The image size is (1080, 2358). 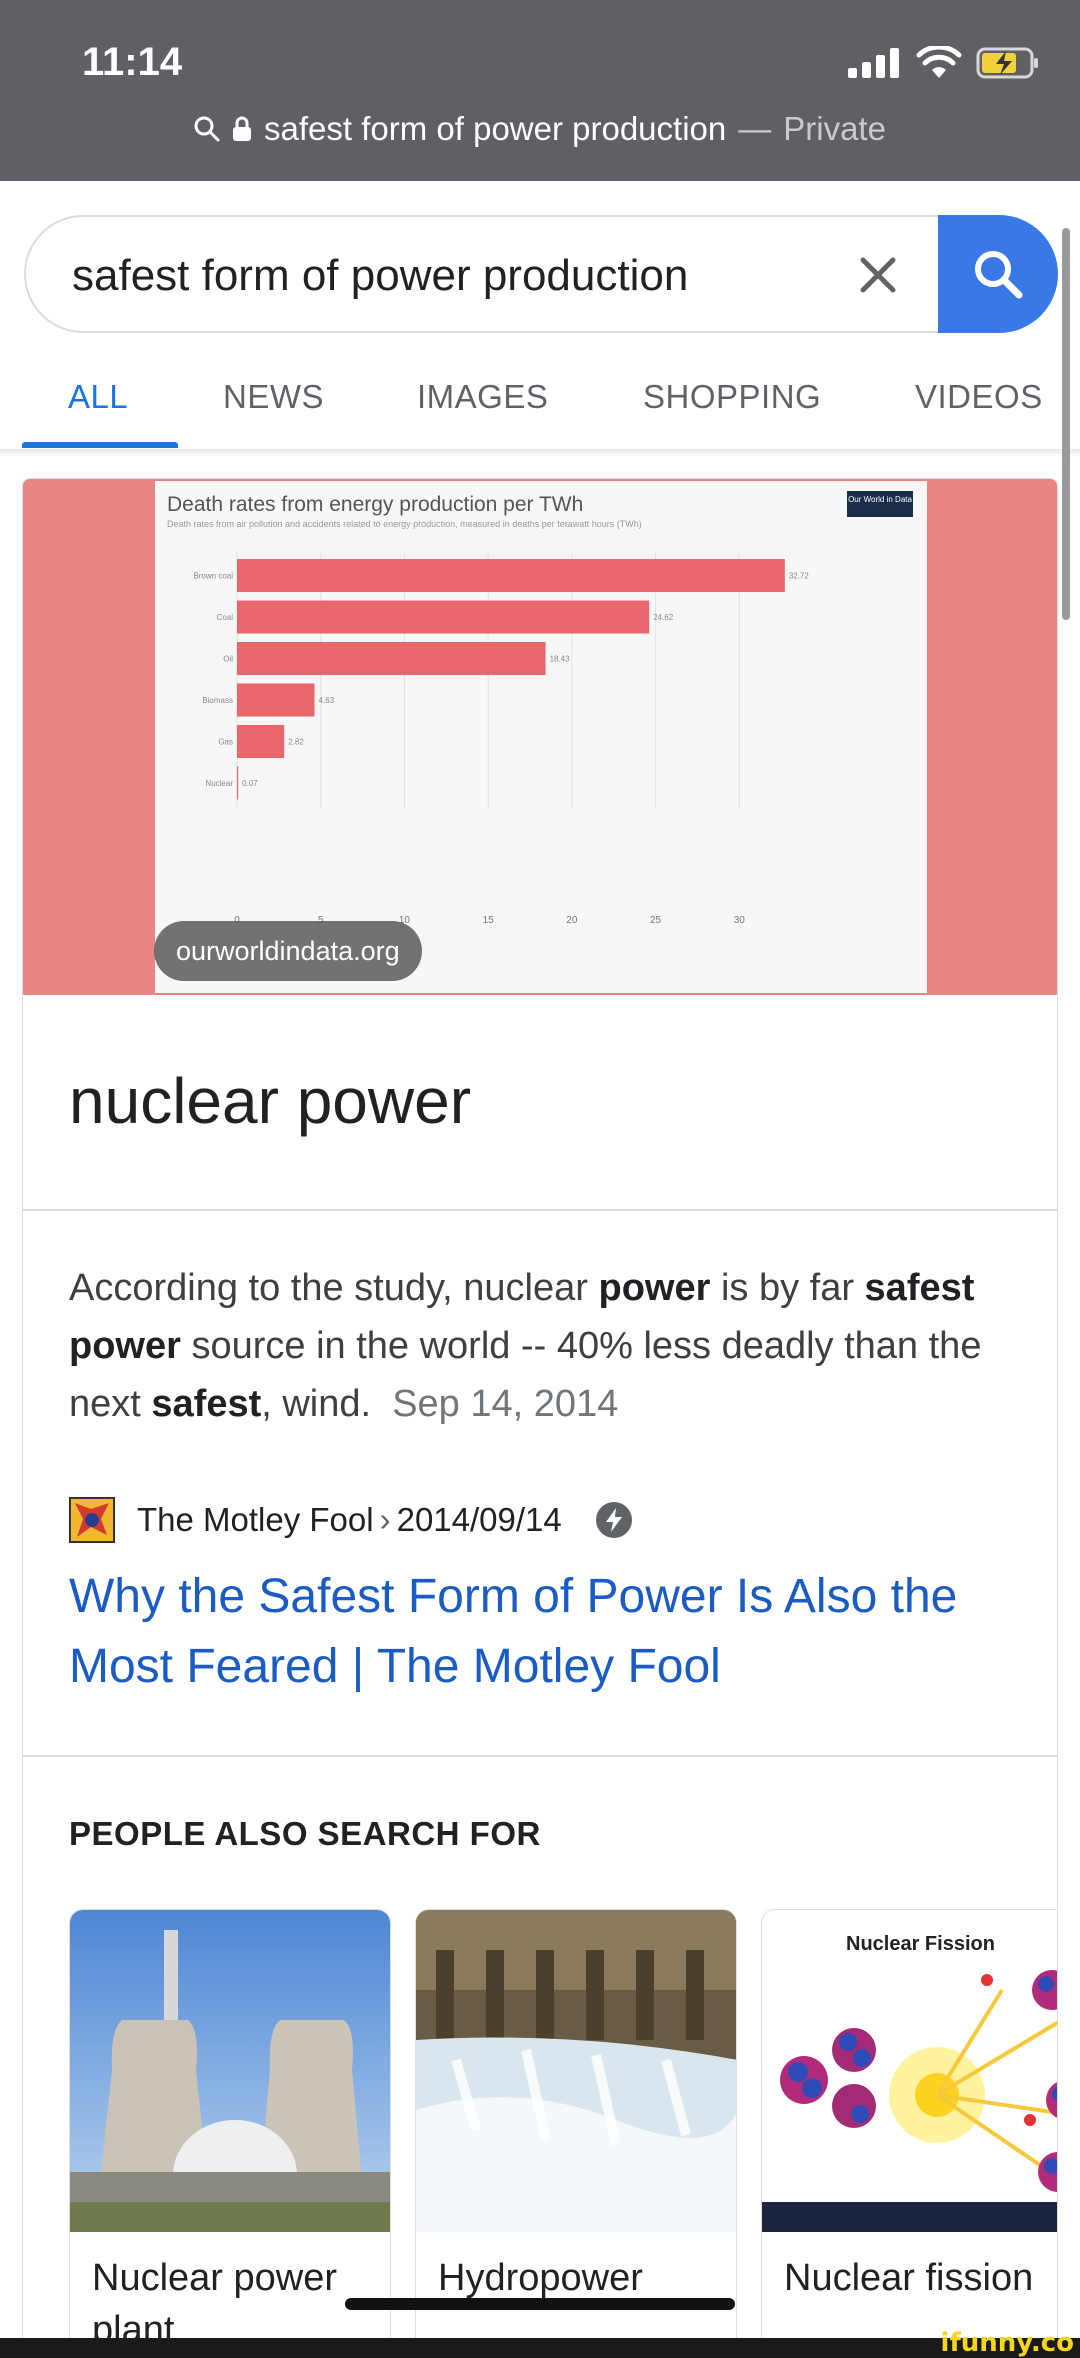 I want to click on chart-value-label: 2.82, so click(x=296, y=742).